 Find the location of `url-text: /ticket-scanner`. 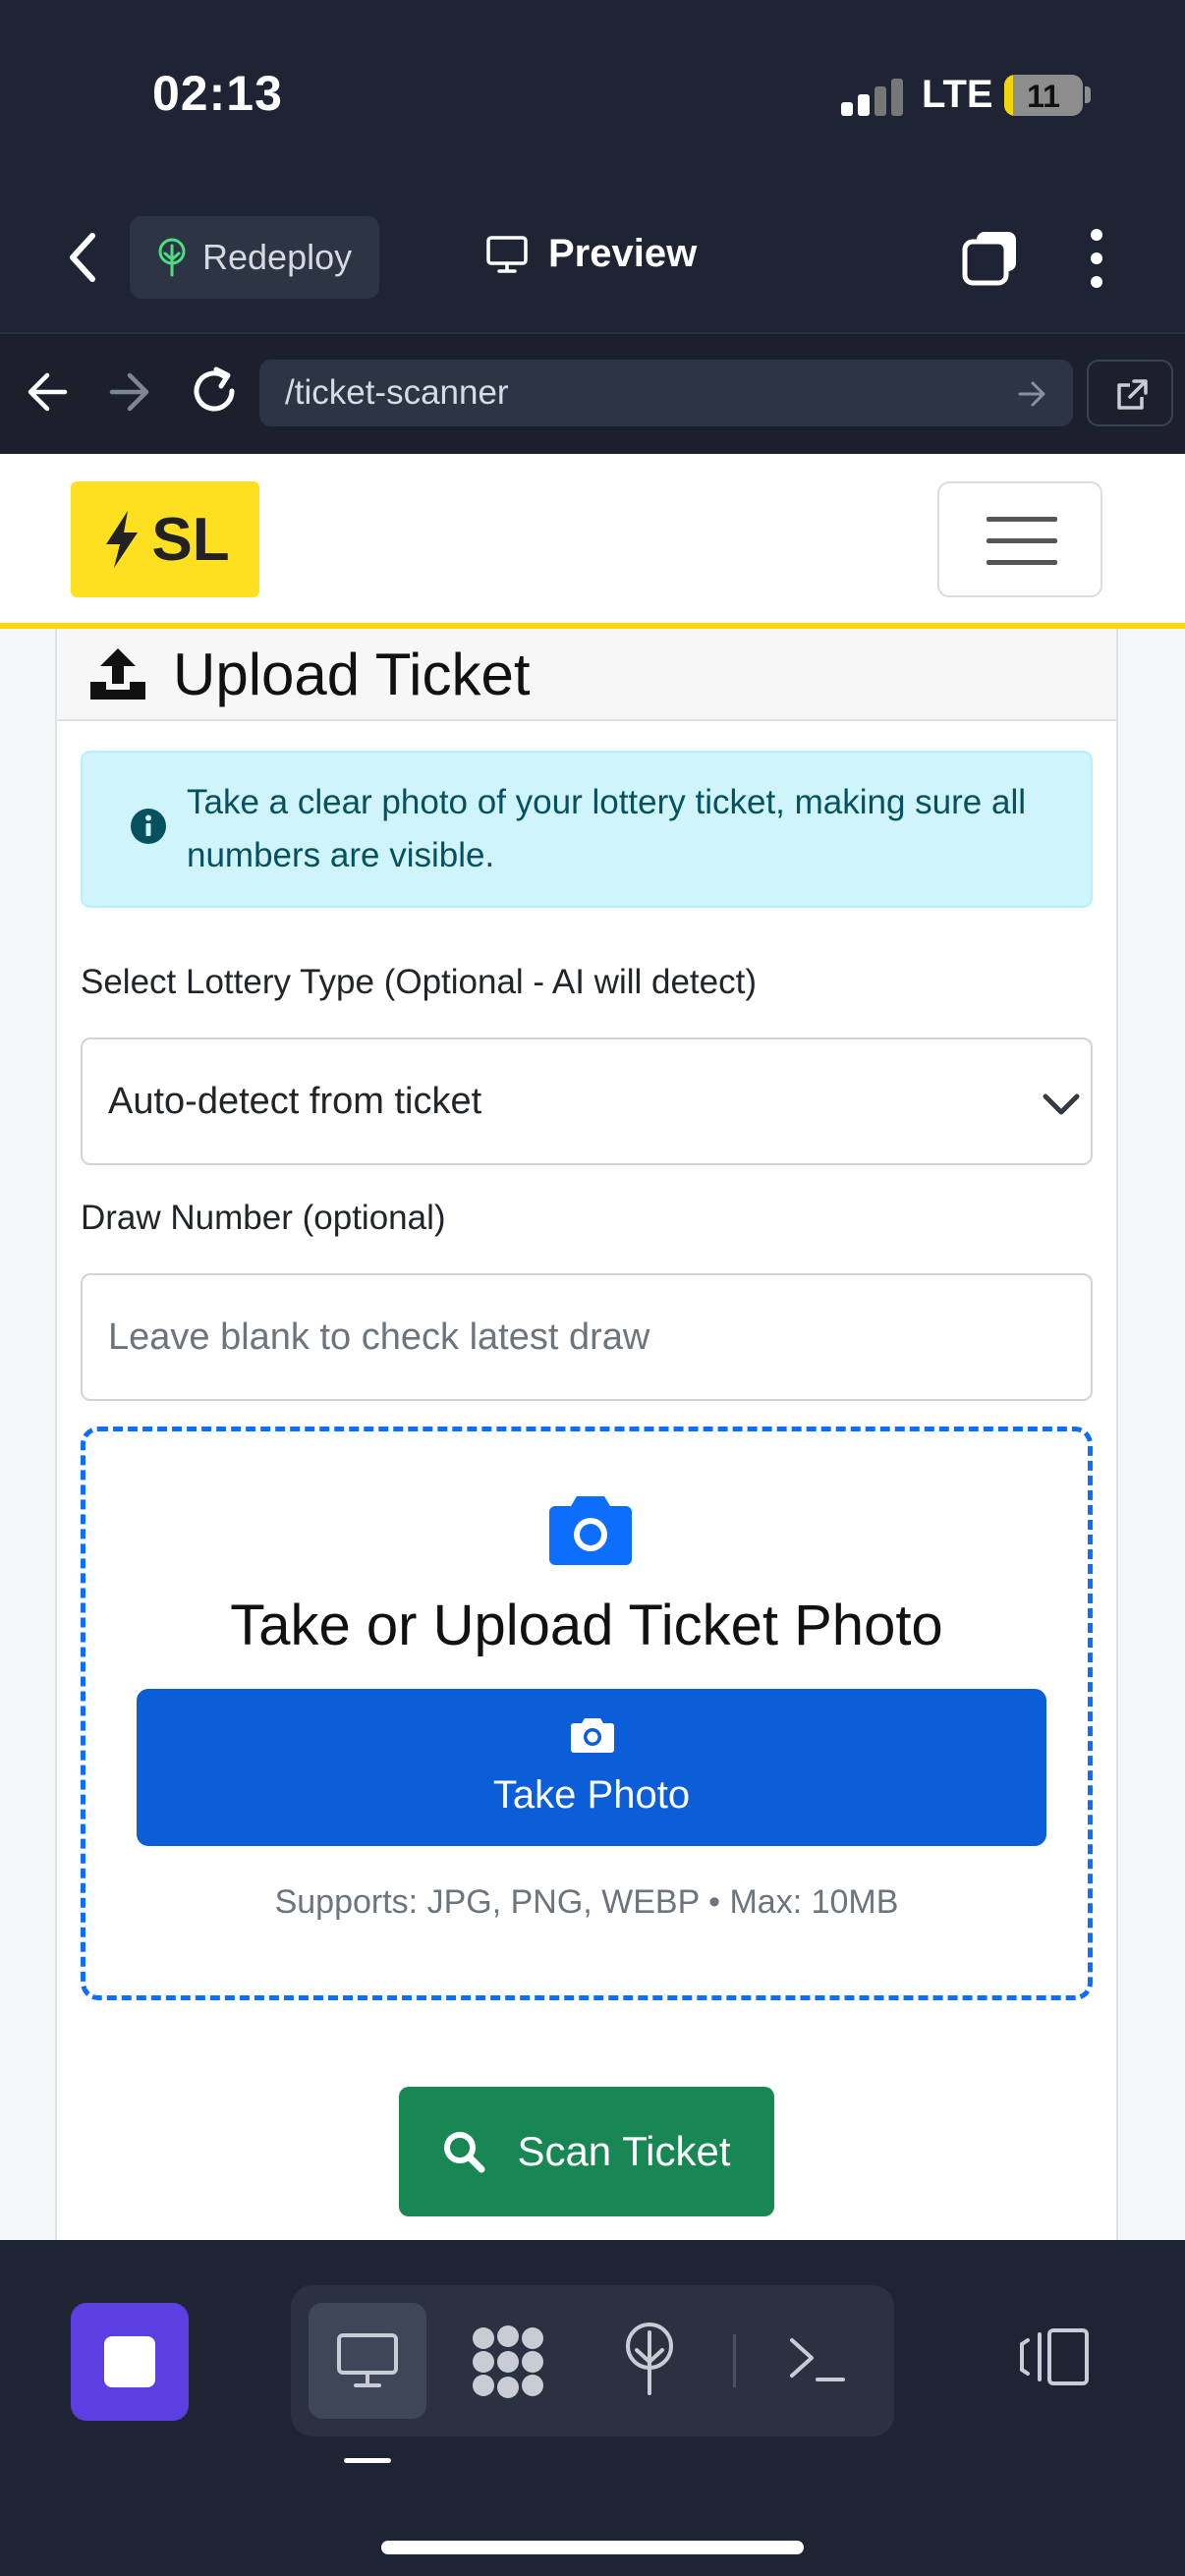

url-text: /ticket-scanner is located at coordinates (397, 392).